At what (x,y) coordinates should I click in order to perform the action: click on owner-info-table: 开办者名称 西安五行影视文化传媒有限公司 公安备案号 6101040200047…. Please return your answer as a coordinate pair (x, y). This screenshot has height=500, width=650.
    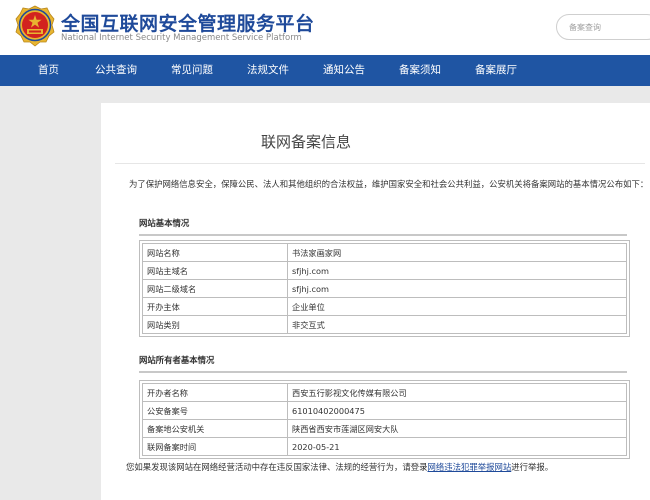
    Looking at the image, I should click on (384, 419).